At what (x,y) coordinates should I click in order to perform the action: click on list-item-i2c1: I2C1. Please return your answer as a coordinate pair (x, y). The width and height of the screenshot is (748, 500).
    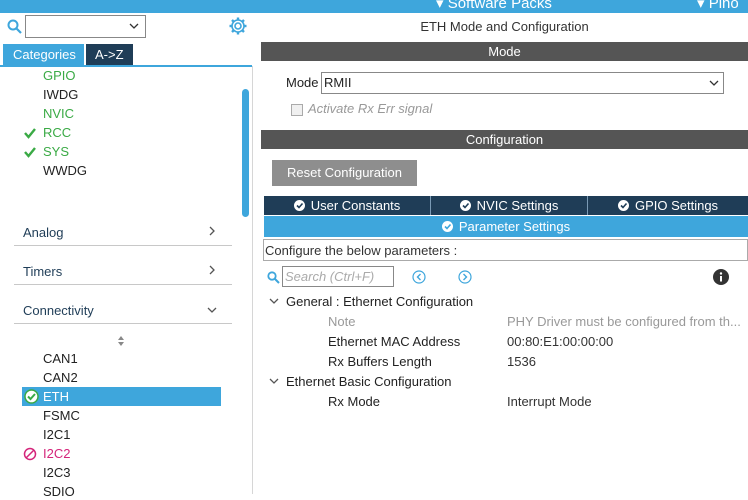
    Looking at the image, I should click on (56, 434).